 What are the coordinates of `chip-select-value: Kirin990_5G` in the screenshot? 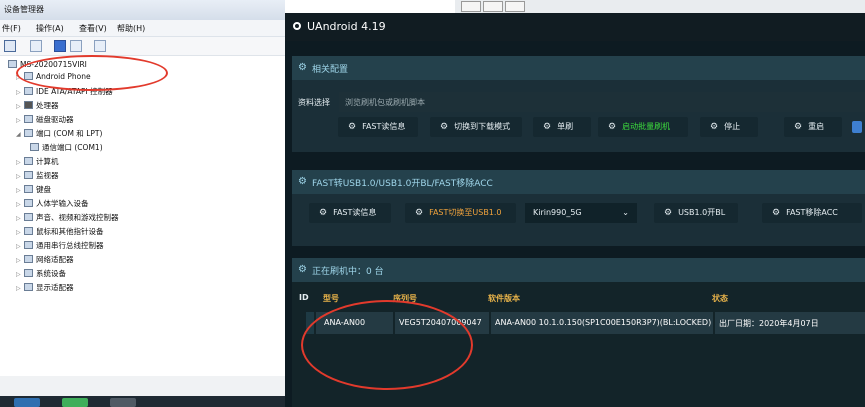 It's located at (557, 212).